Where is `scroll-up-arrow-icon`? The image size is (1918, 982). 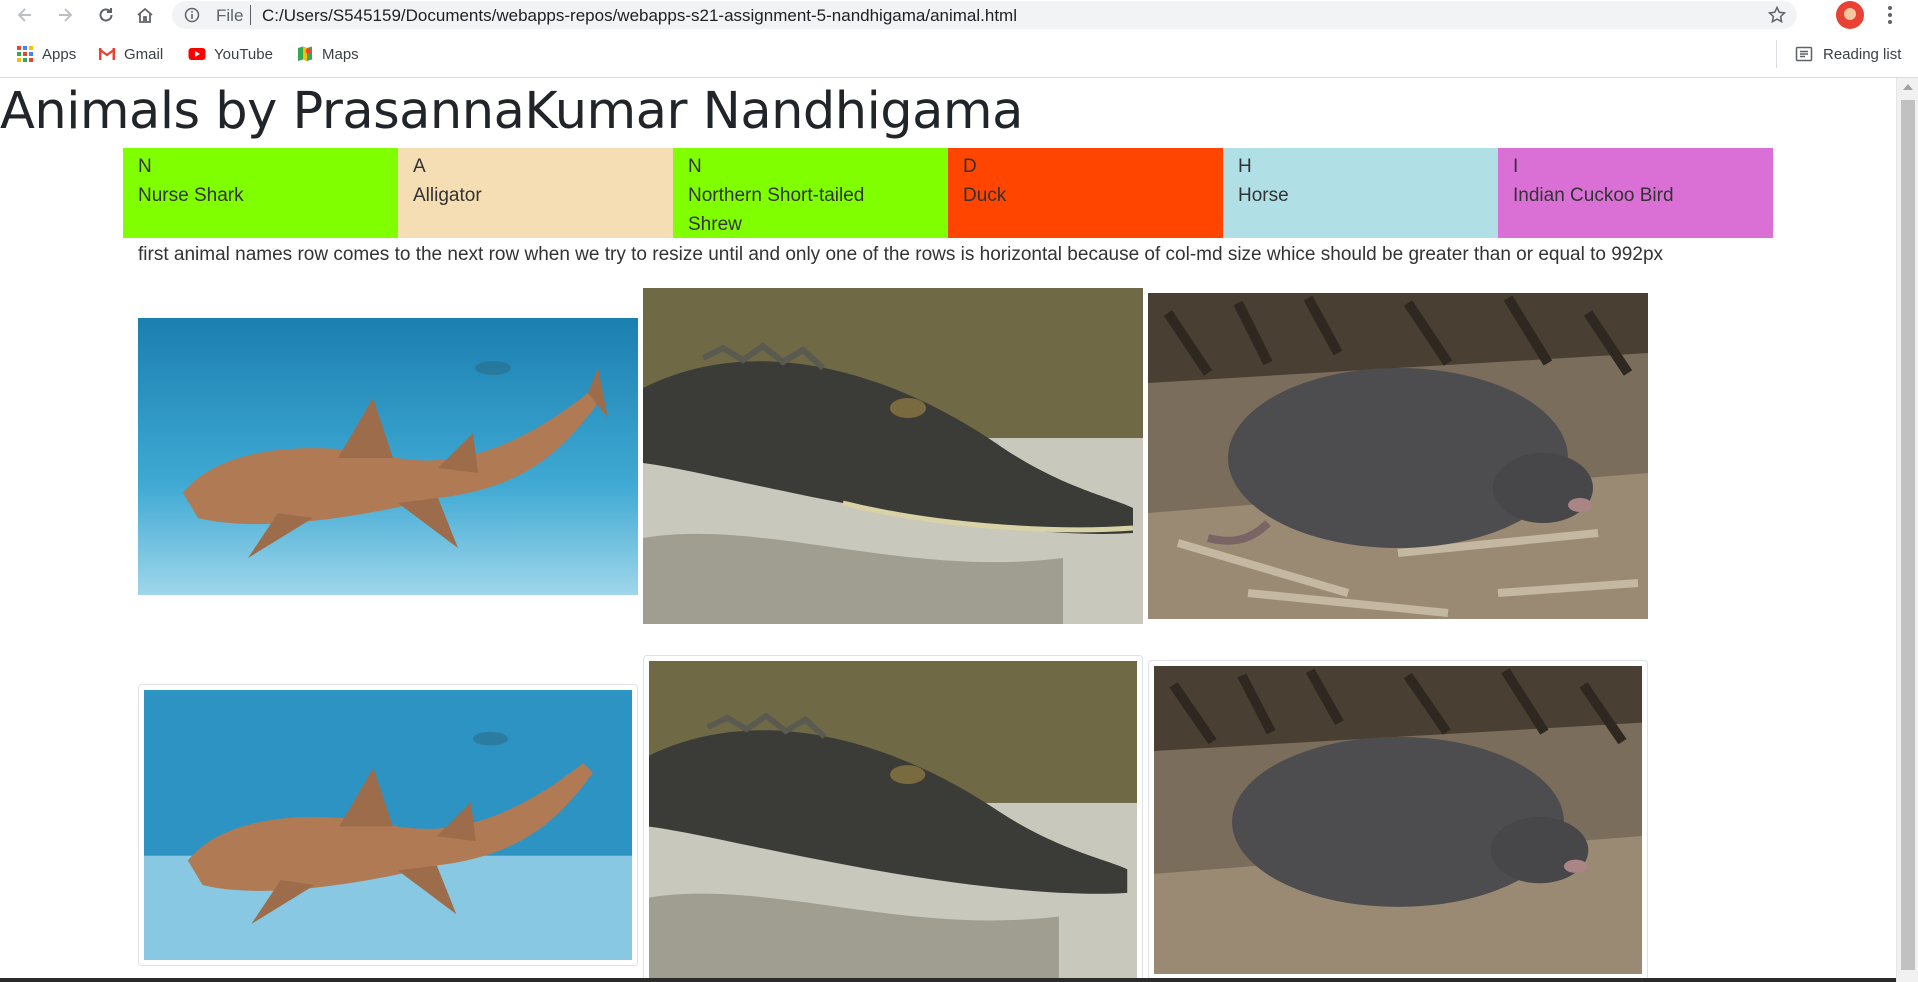 scroll-up-arrow-icon is located at coordinates (1908, 87).